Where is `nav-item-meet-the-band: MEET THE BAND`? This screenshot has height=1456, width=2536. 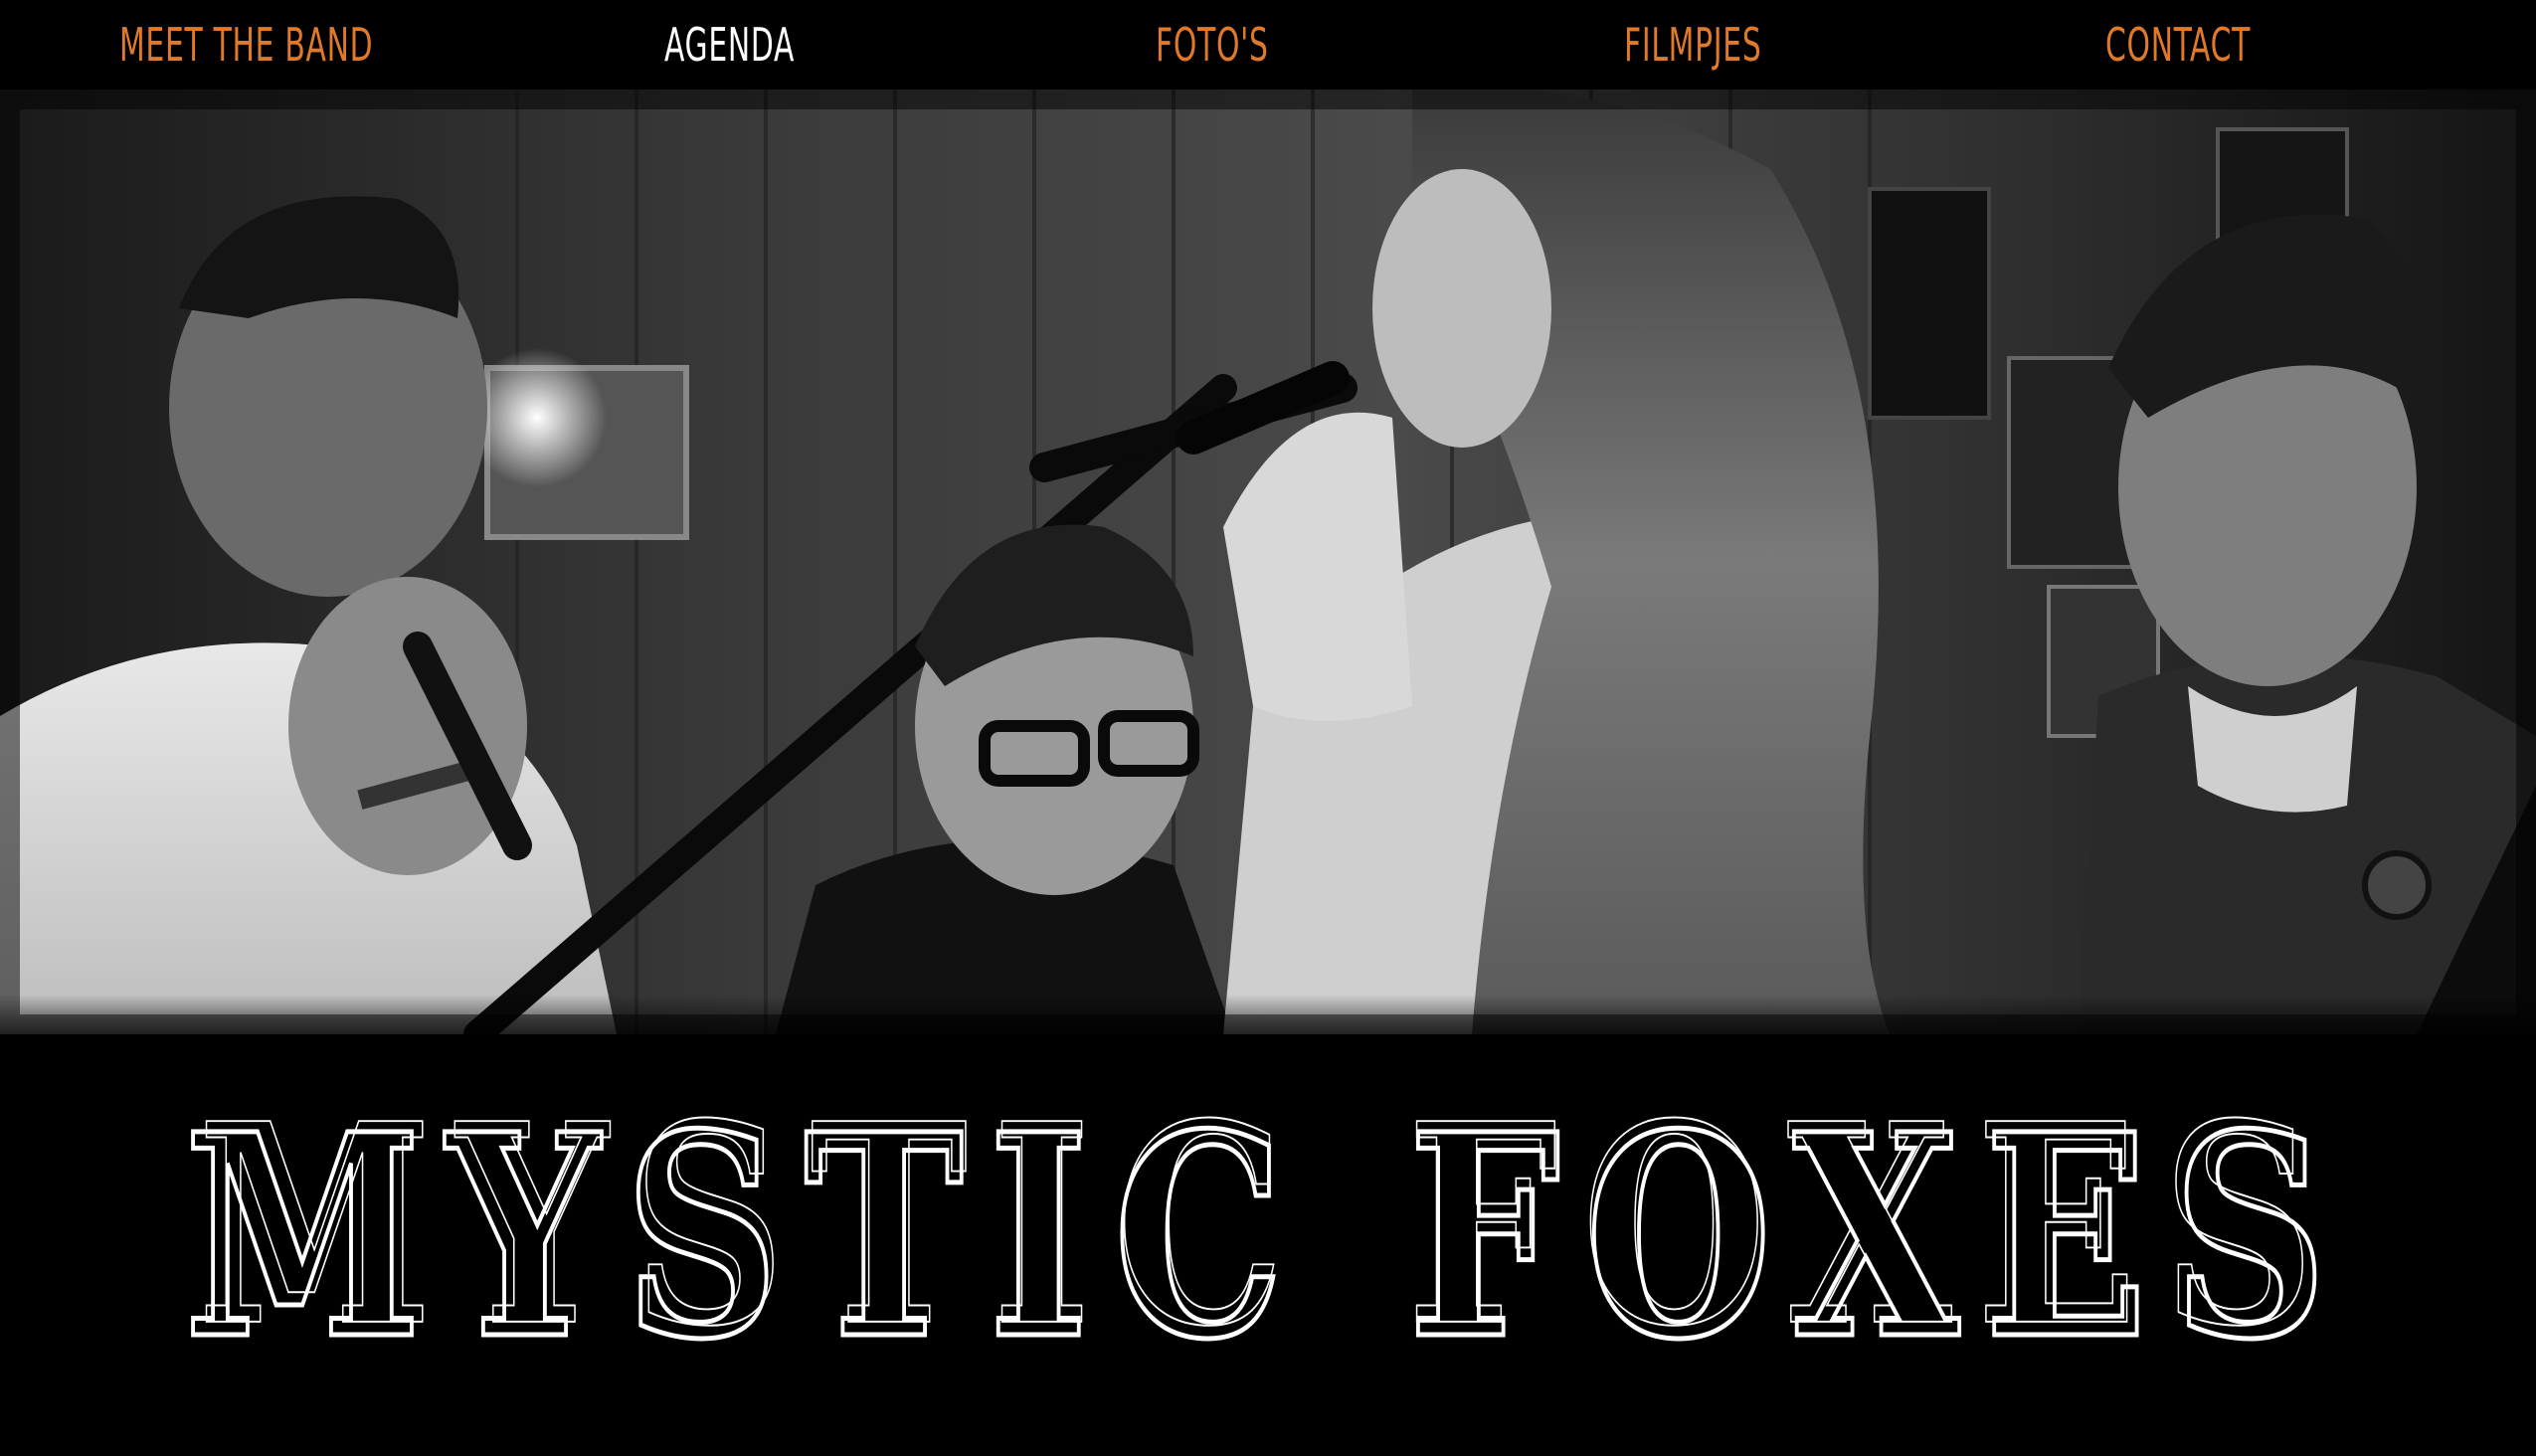 nav-item-meet-the-band: MEET THE BAND is located at coordinates (246, 45).